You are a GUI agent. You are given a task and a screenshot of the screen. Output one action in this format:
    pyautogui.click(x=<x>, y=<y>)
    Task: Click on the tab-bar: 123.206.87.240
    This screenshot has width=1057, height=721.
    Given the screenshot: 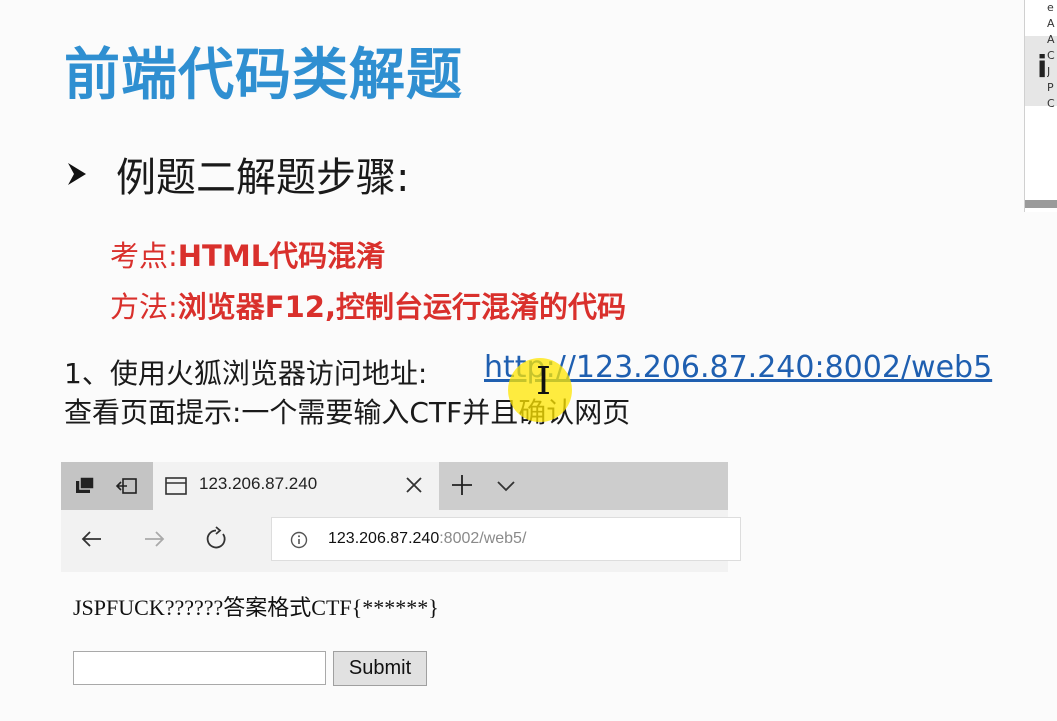 What is the action you would take?
    pyautogui.click(x=394, y=486)
    